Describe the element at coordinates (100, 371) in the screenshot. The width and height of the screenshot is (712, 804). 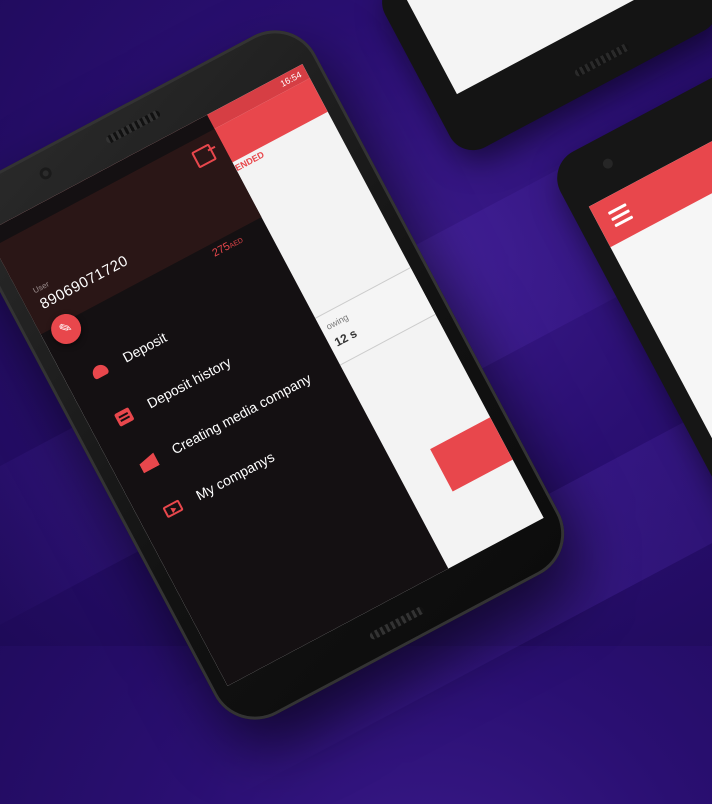
I see `purse-icon` at that location.